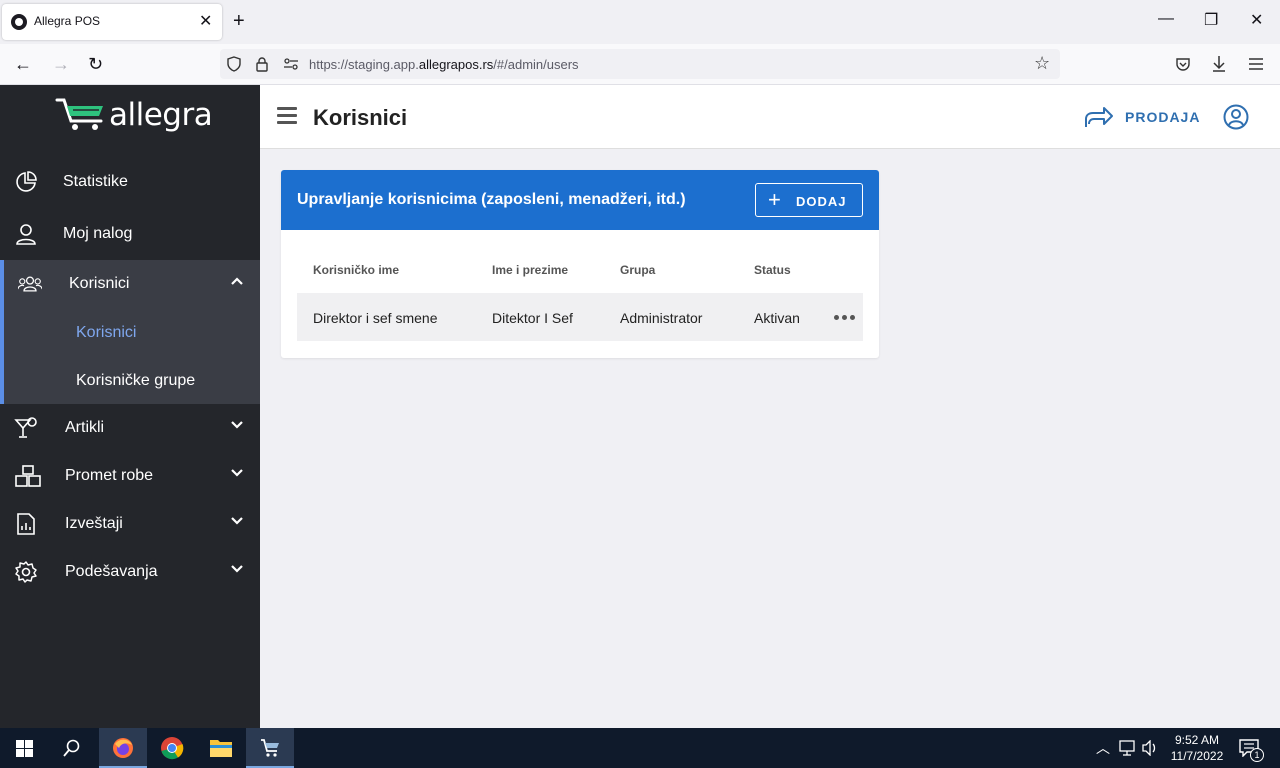  What do you see at coordinates (1099, 117) in the screenshot?
I see `share-arrow-icon` at bounding box center [1099, 117].